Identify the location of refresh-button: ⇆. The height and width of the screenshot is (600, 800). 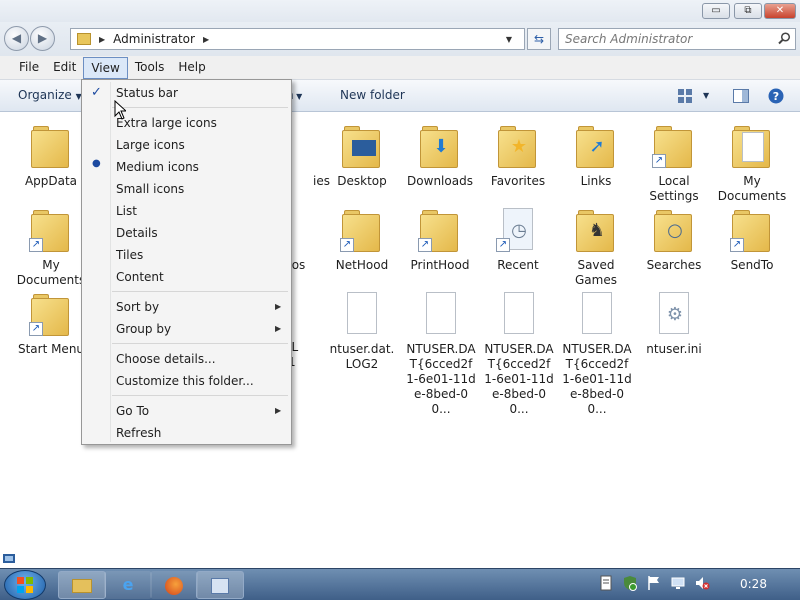
(539, 39).